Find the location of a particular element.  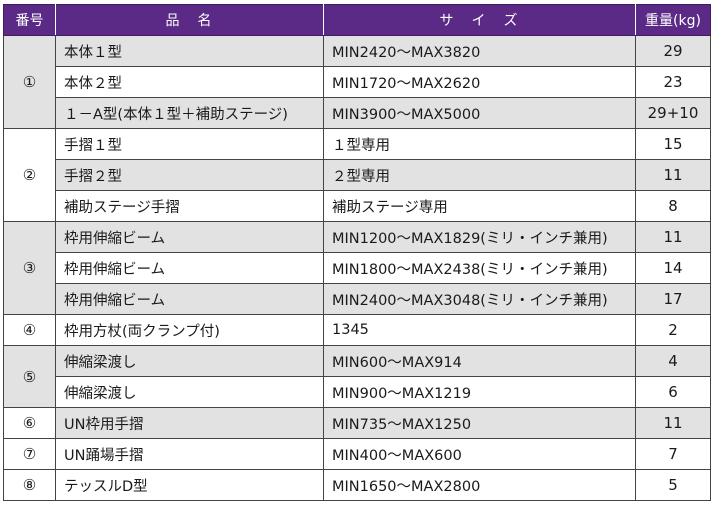

table-row: 枠用伸縮ビーム MIN2400〜MAX3048(ミリ・インチ兼用) 17 is located at coordinates (357, 299).